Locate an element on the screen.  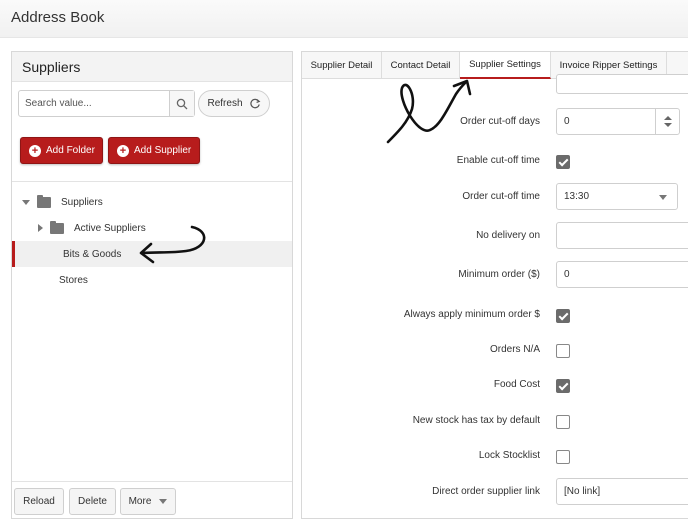
enable-cutoff-time-checkbox is located at coordinates (563, 162).